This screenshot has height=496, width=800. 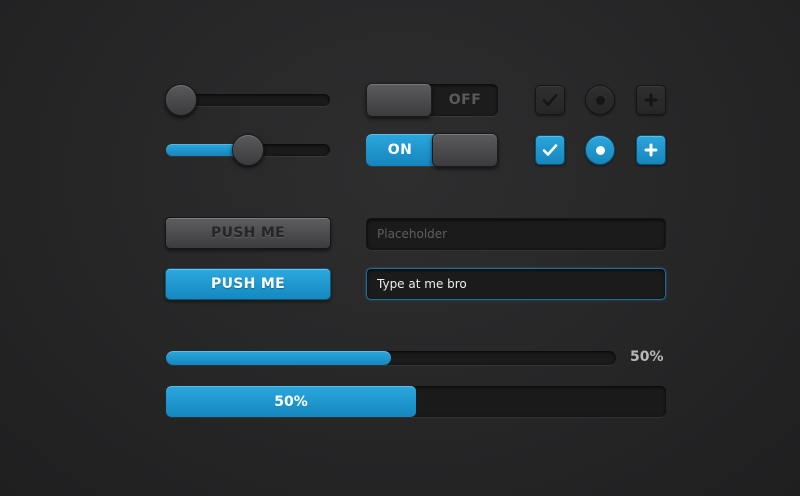 What do you see at coordinates (647, 357) in the screenshot?
I see `progress-label-thin: 50%` at bounding box center [647, 357].